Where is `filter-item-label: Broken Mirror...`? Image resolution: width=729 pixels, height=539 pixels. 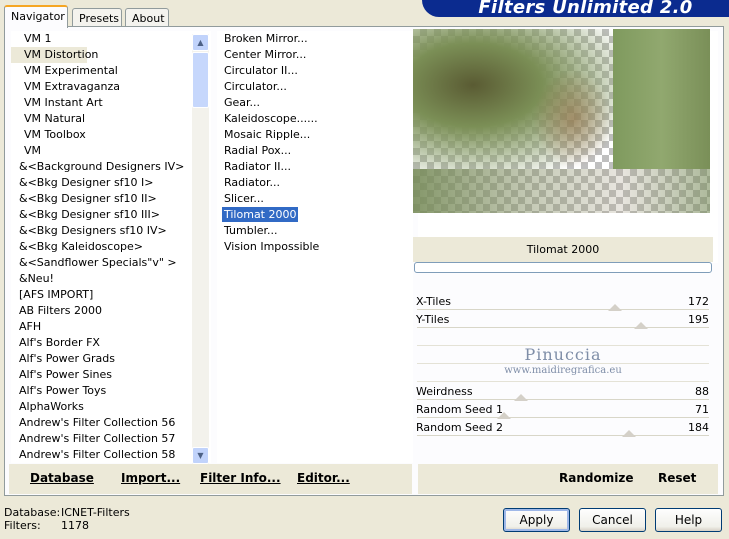
filter-item-label: Broken Mirror... is located at coordinates (266, 38).